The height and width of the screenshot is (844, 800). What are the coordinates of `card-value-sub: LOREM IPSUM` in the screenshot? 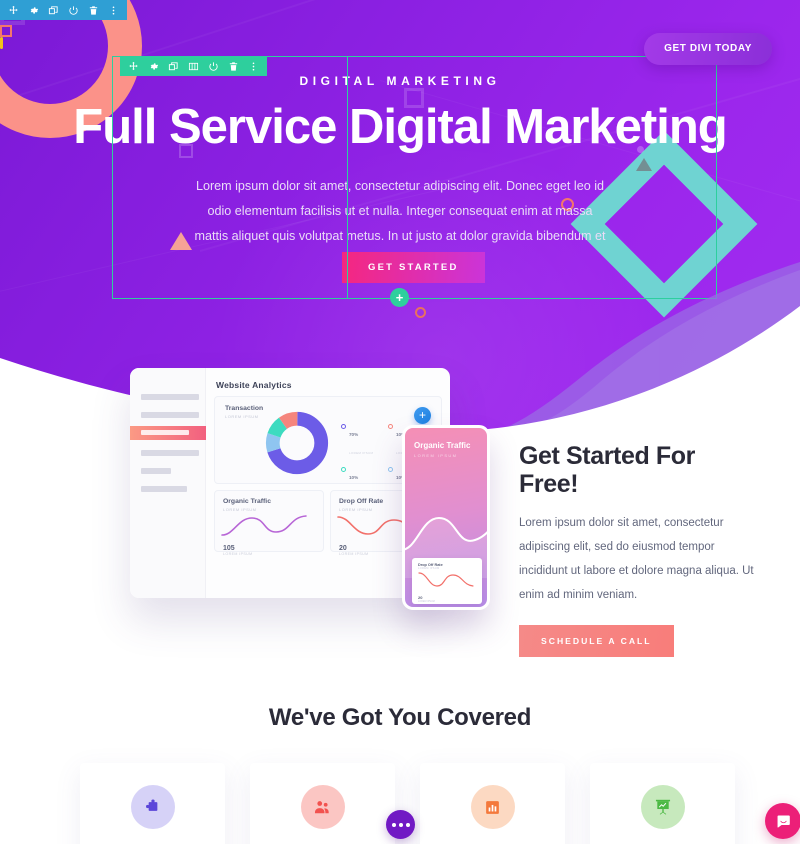 It's located at (238, 554).